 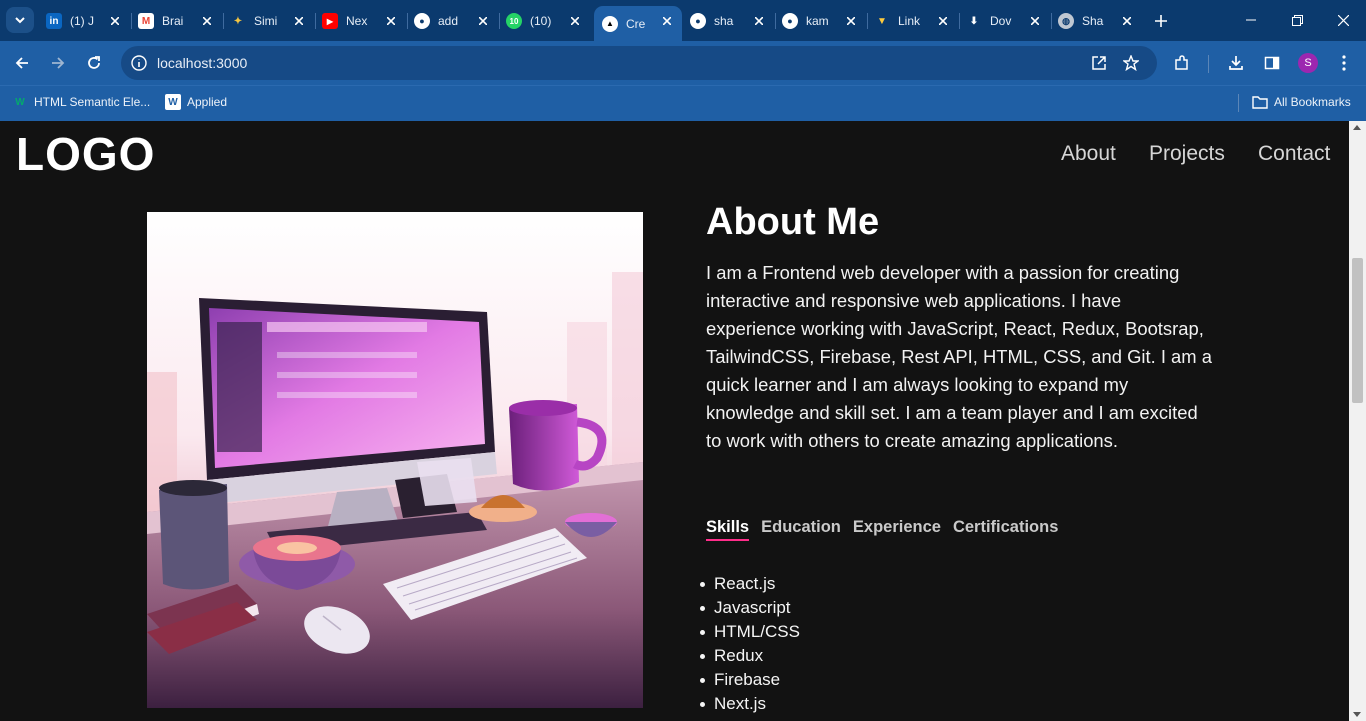 I want to click on scroll-down-arrow-icon, so click(x=1357, y=714).